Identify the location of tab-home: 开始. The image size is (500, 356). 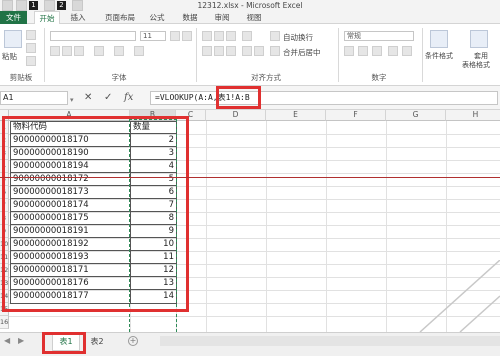
(47, 17).